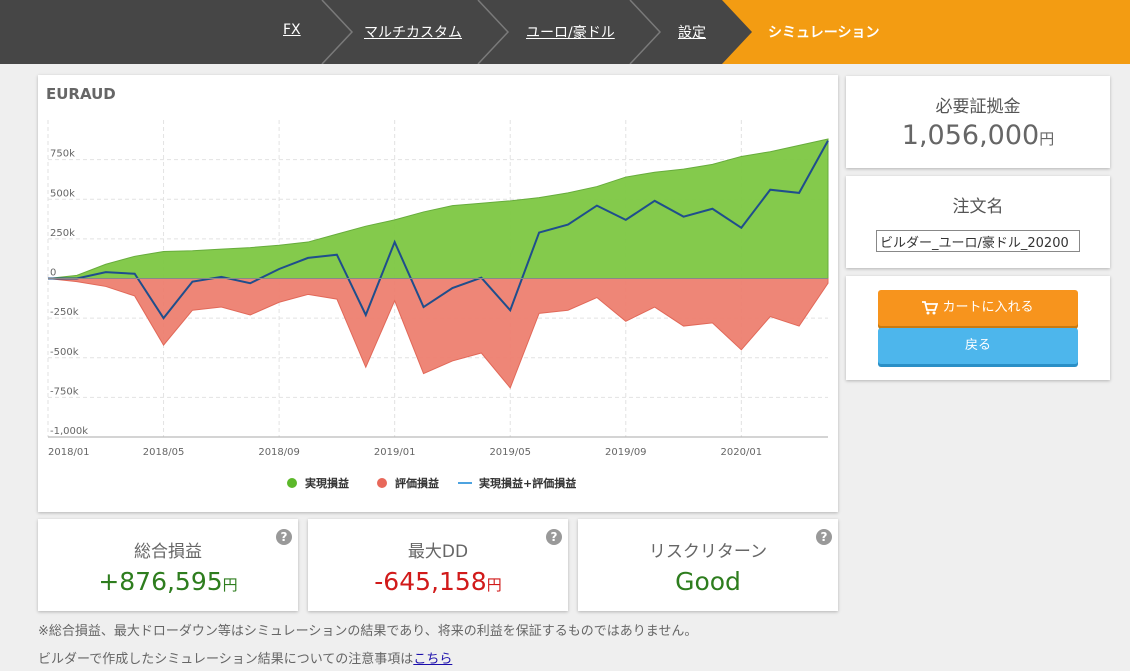 This screenshot has width=1130, height=671. I want to click on legend-marker-unrealized, so click(382, 483).